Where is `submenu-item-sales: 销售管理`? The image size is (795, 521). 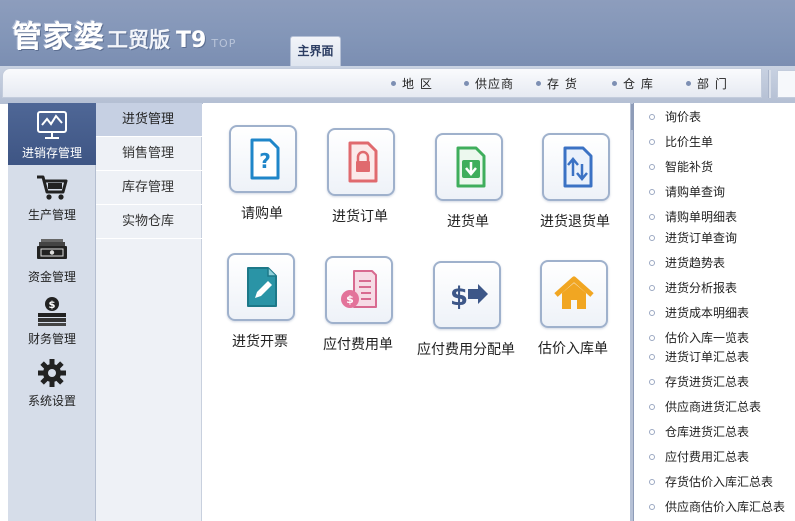 submenu-item-sales: 销售管理 is located at coordinates (149, 154).